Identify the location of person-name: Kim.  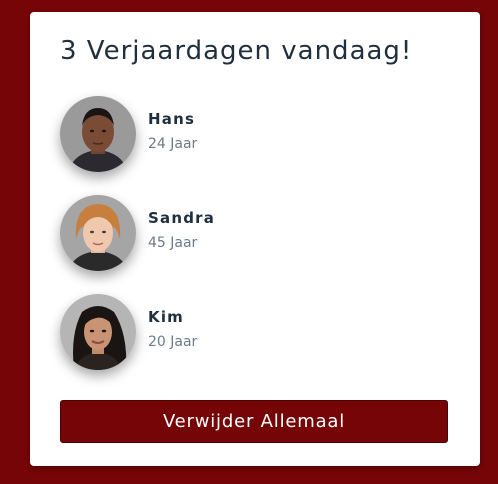
(166, 317).